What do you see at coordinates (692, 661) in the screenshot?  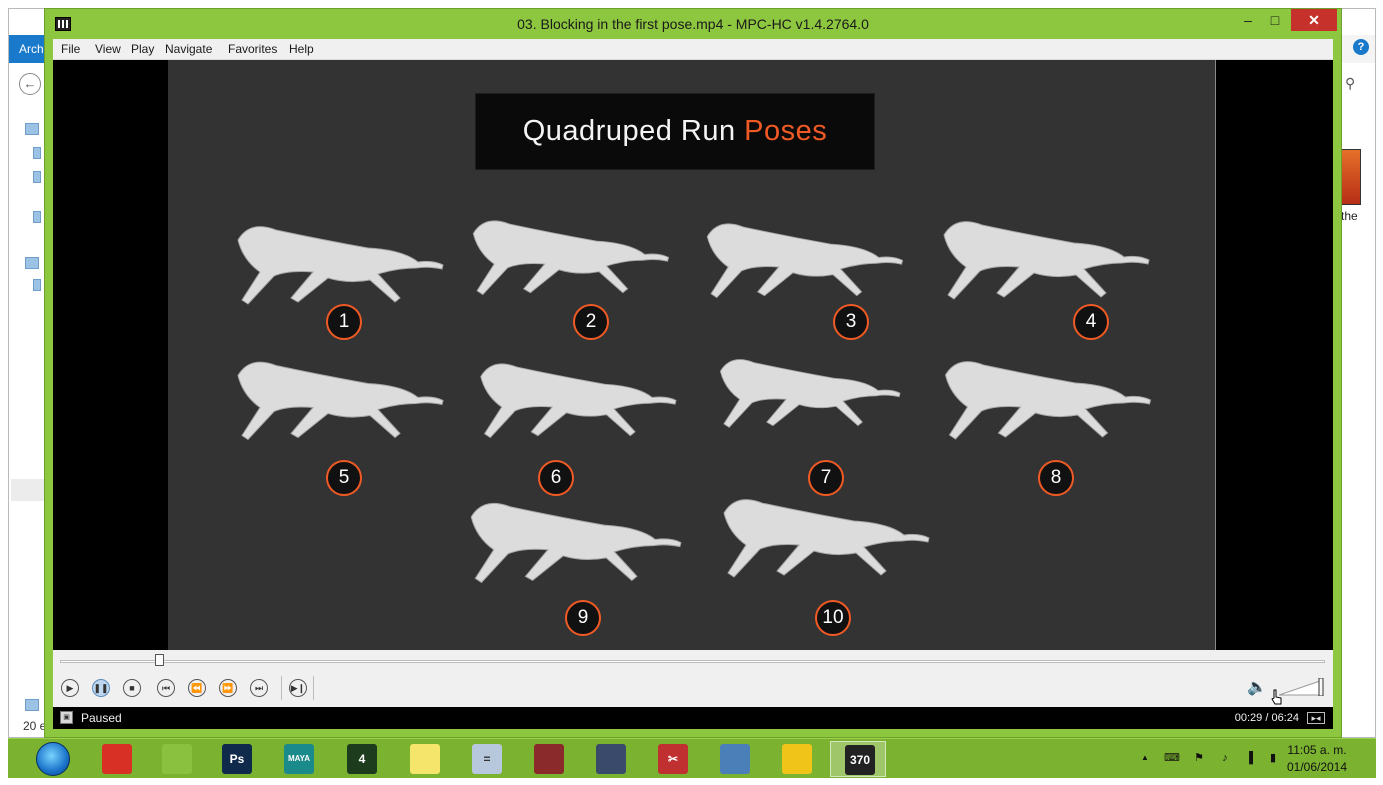 I see `seek-bar` at bounding box center [692, 661].